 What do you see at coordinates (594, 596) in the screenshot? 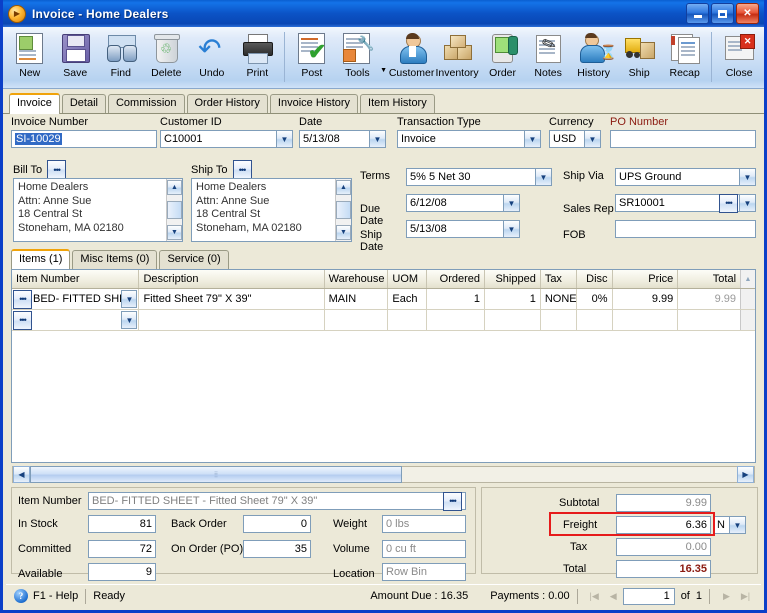
I see `first-record-button: |◀` at bounding box center [594, 596].